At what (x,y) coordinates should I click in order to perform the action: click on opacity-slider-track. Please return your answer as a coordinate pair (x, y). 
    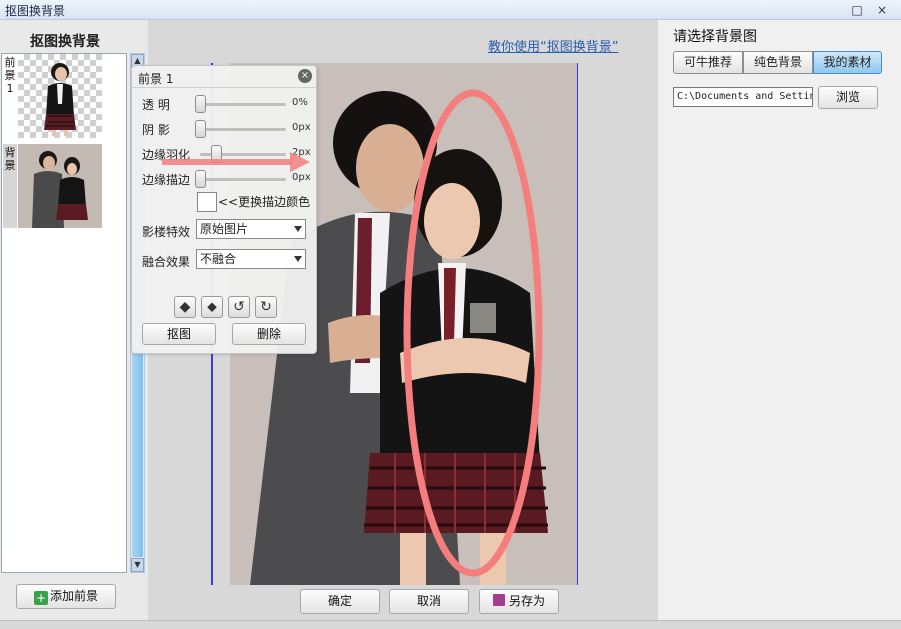
    Looking at the image, I should click on (243, 104).